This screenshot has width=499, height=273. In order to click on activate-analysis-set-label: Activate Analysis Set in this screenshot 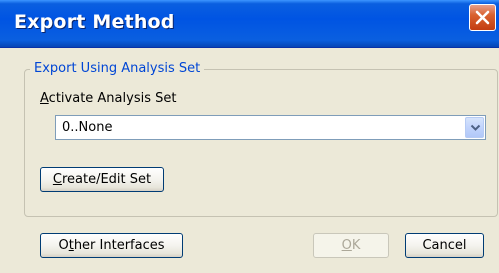, I will do `click(108, 98)`.